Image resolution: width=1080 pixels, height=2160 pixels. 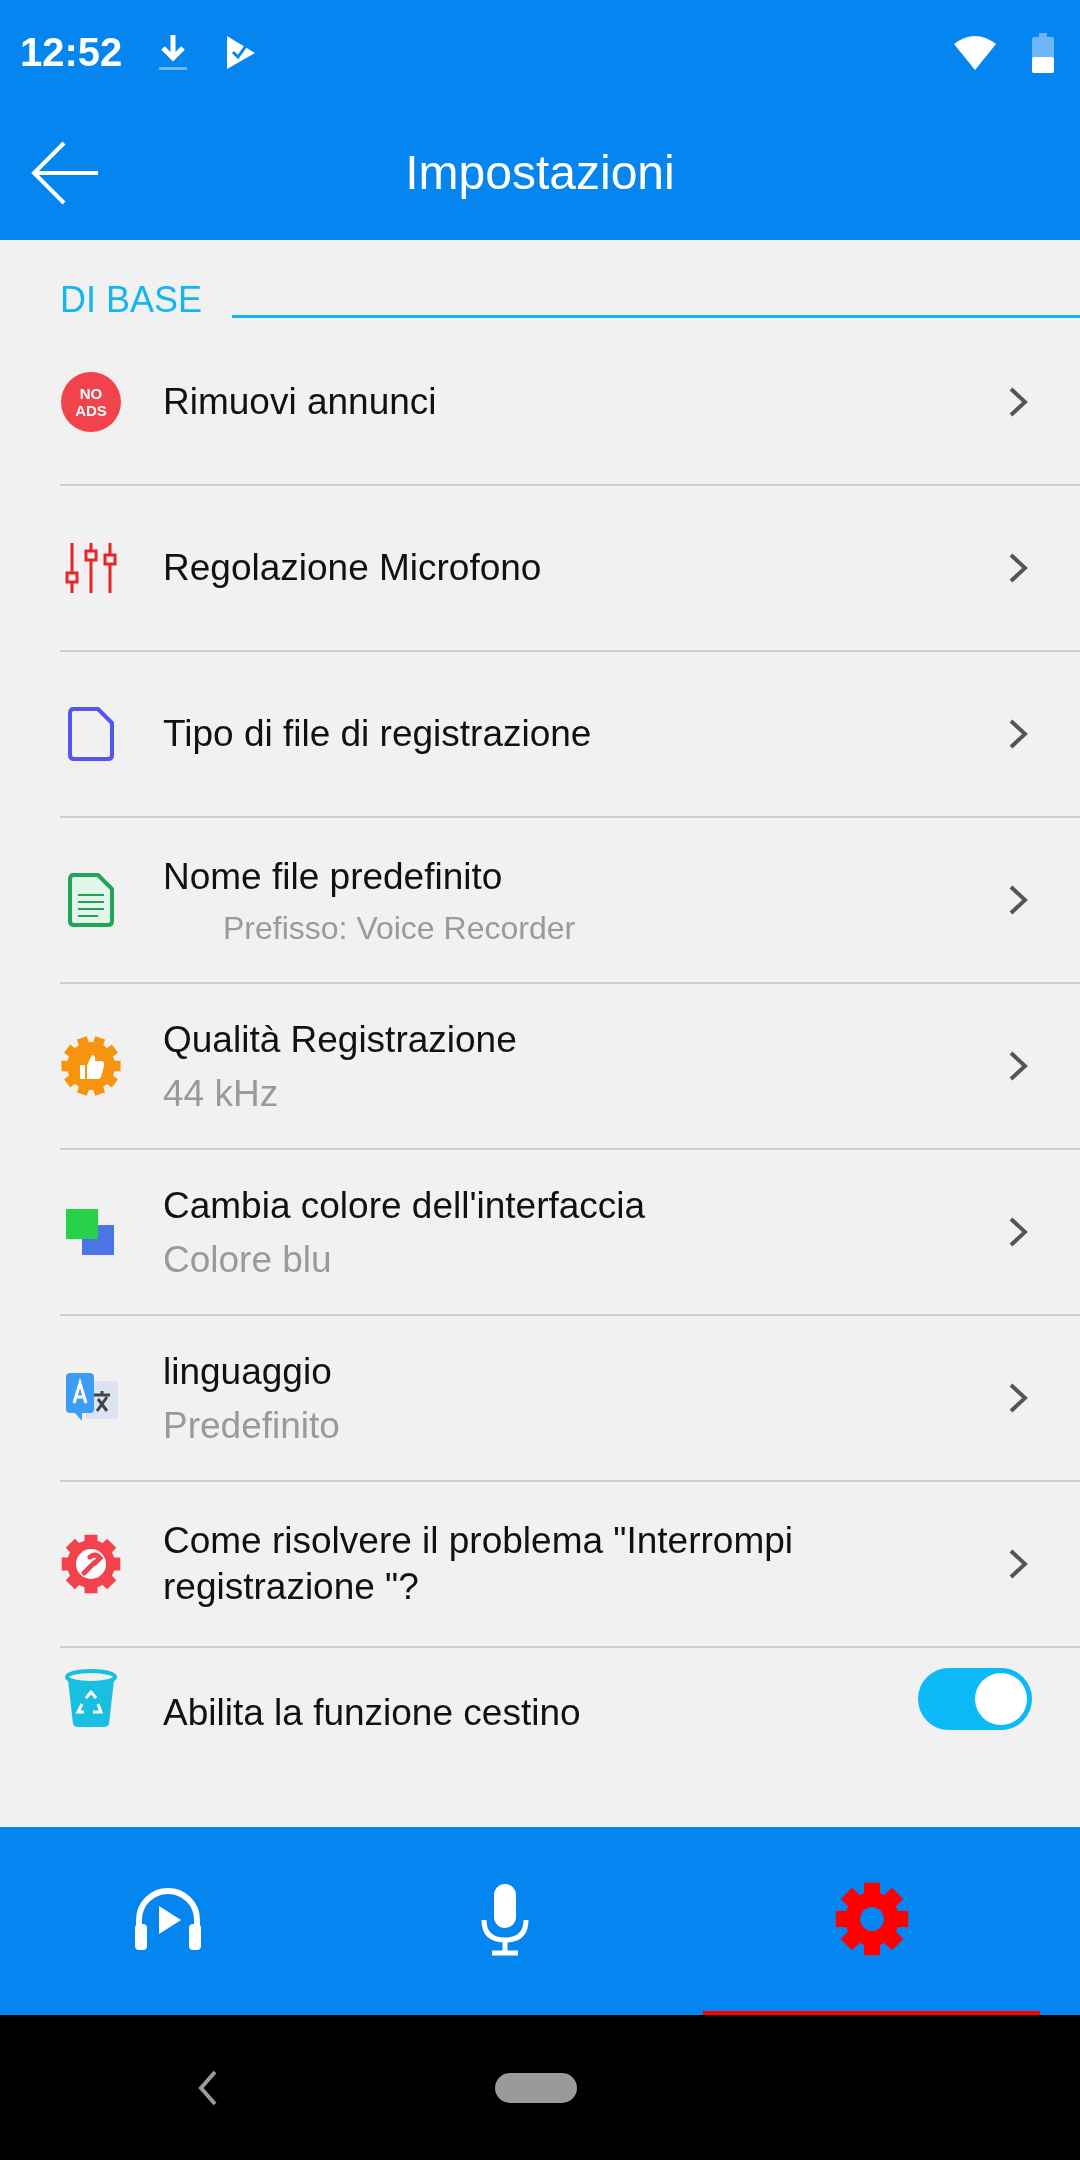 I want to click on item-title: Rimuovi annunci, so click(x=300, y=402).